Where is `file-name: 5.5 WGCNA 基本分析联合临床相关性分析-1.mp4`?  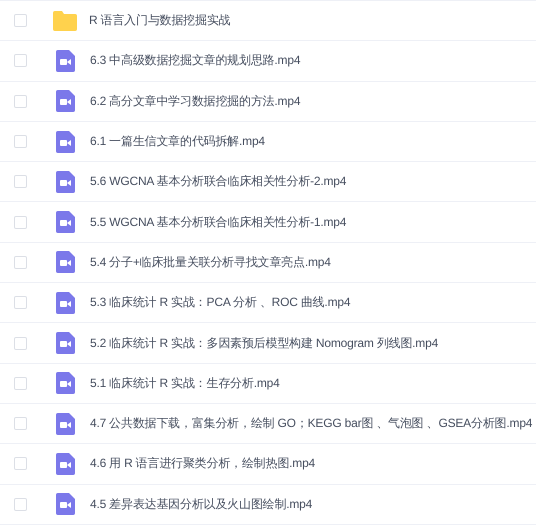
file-name: 5.5 WGCNA 基本分析联合临床相关性分析-1.mp4 is located at coordinates (218, 222).